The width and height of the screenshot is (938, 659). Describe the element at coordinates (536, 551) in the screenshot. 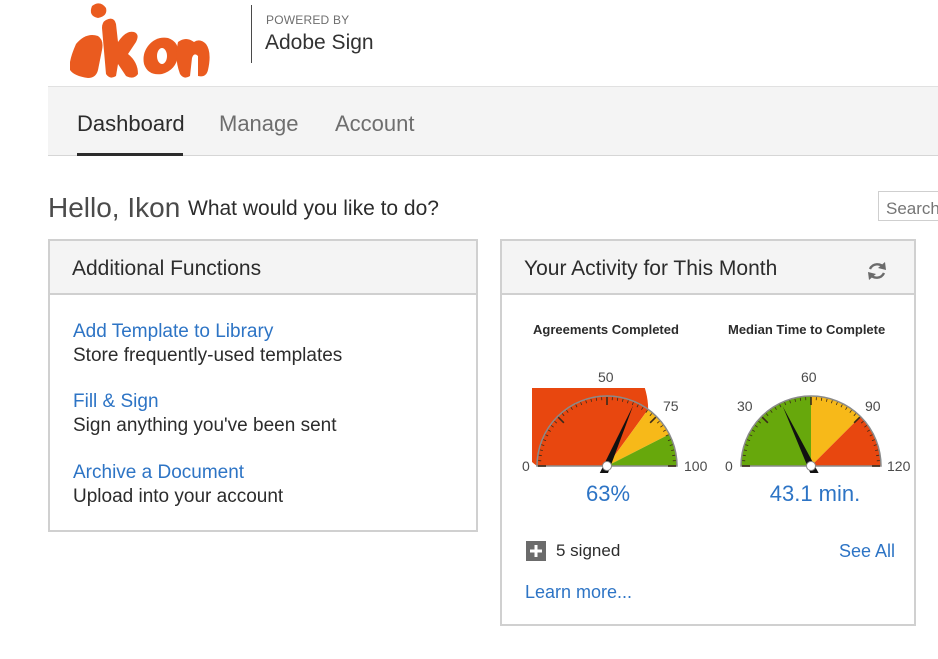

I see `expand-plus-icon` at that location.